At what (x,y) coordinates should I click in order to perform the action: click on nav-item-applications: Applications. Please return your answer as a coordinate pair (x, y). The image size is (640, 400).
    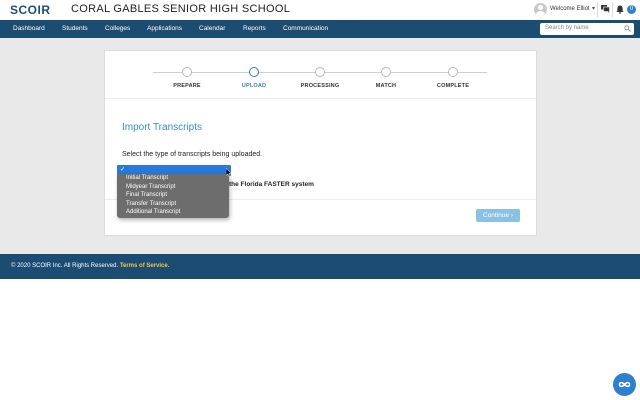
    Looking at the image, I should click on (164, 28).